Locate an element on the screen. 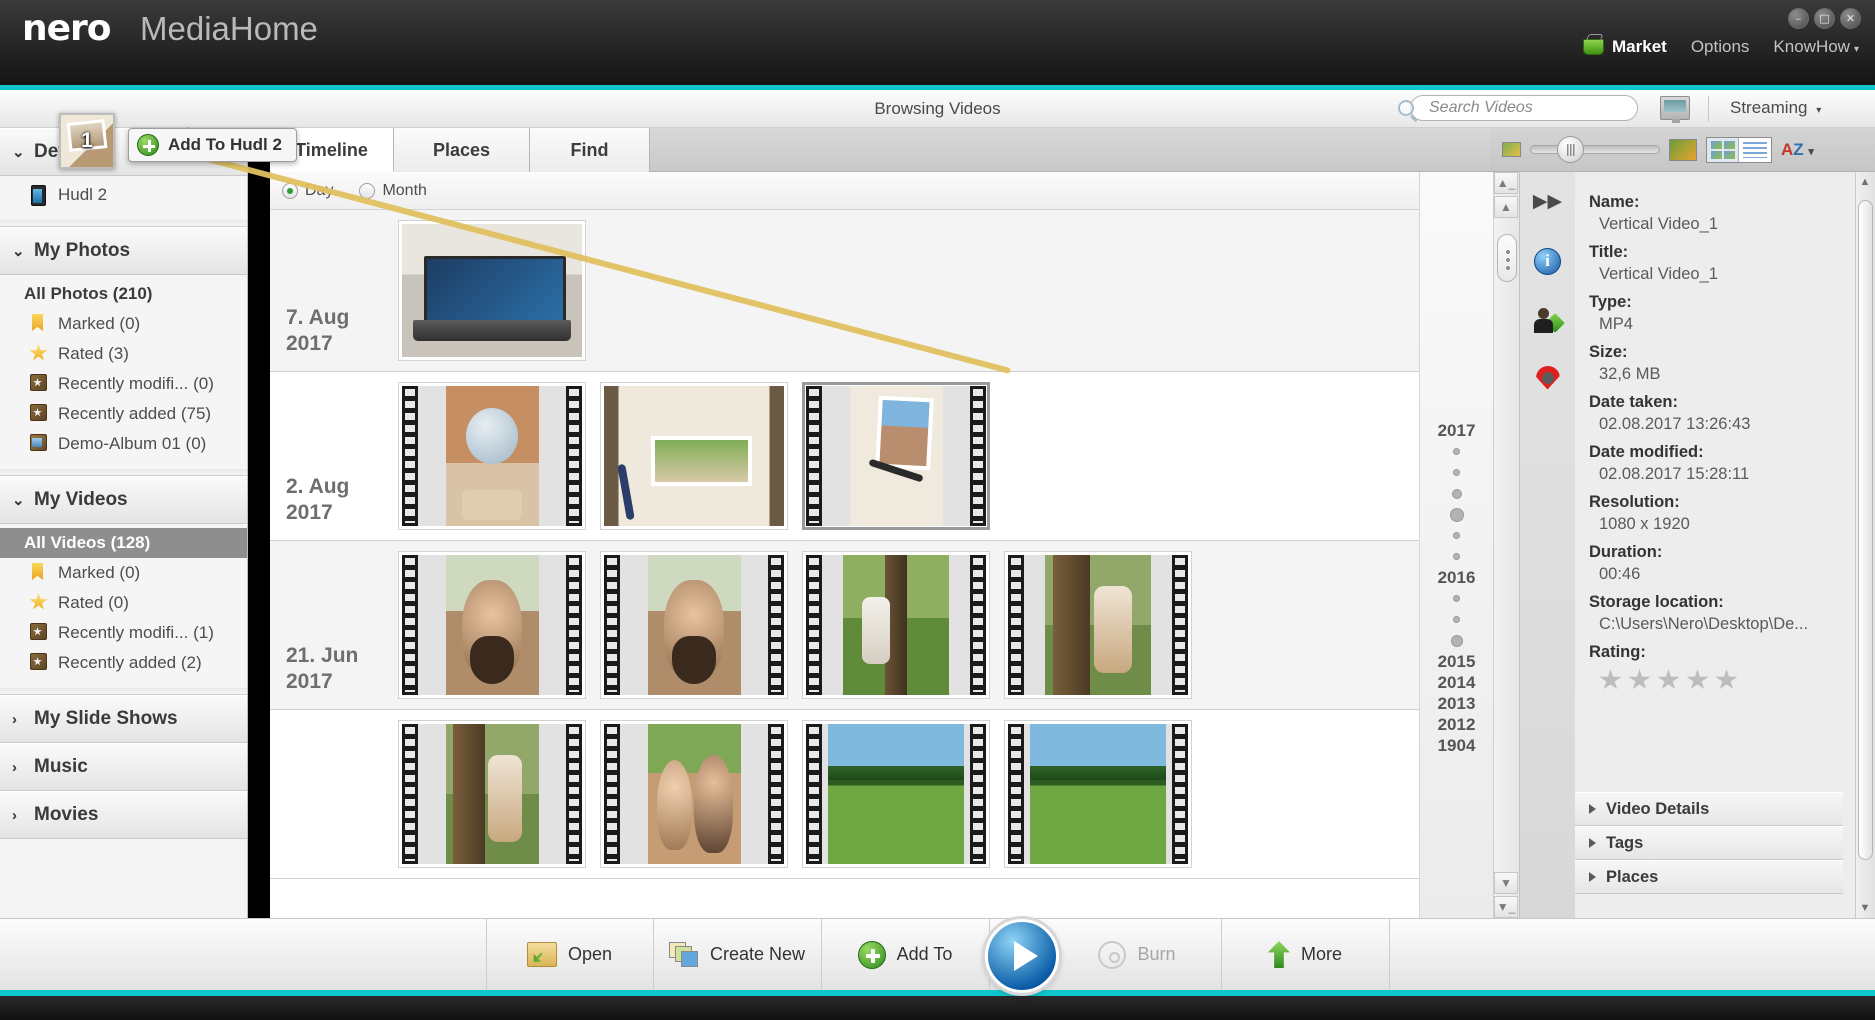 The image size is (1875, 1020). tab-places: Places is located at coordinates (462, 150).